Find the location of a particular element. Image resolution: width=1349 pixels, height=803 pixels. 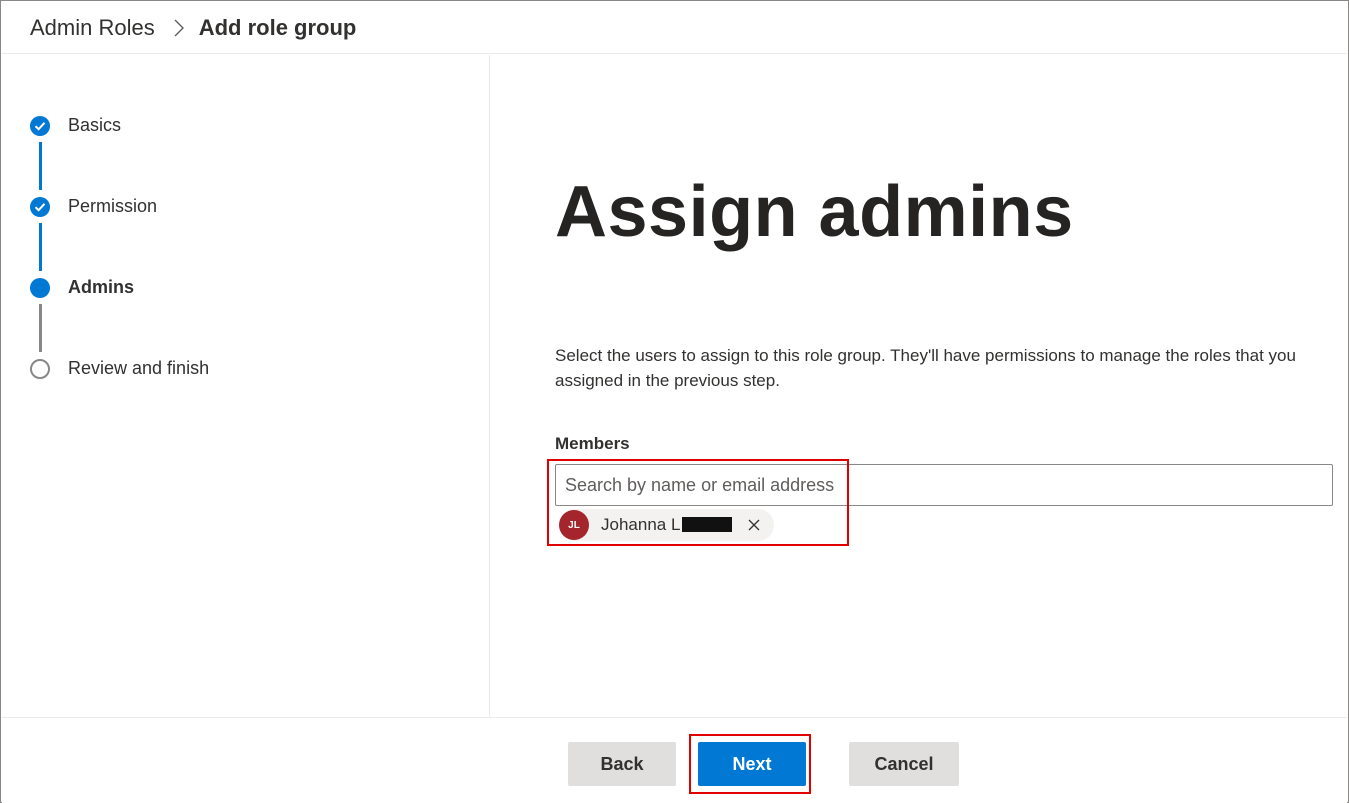

step-review-and-finish: Review and finish is located at coordinates (119, 368).